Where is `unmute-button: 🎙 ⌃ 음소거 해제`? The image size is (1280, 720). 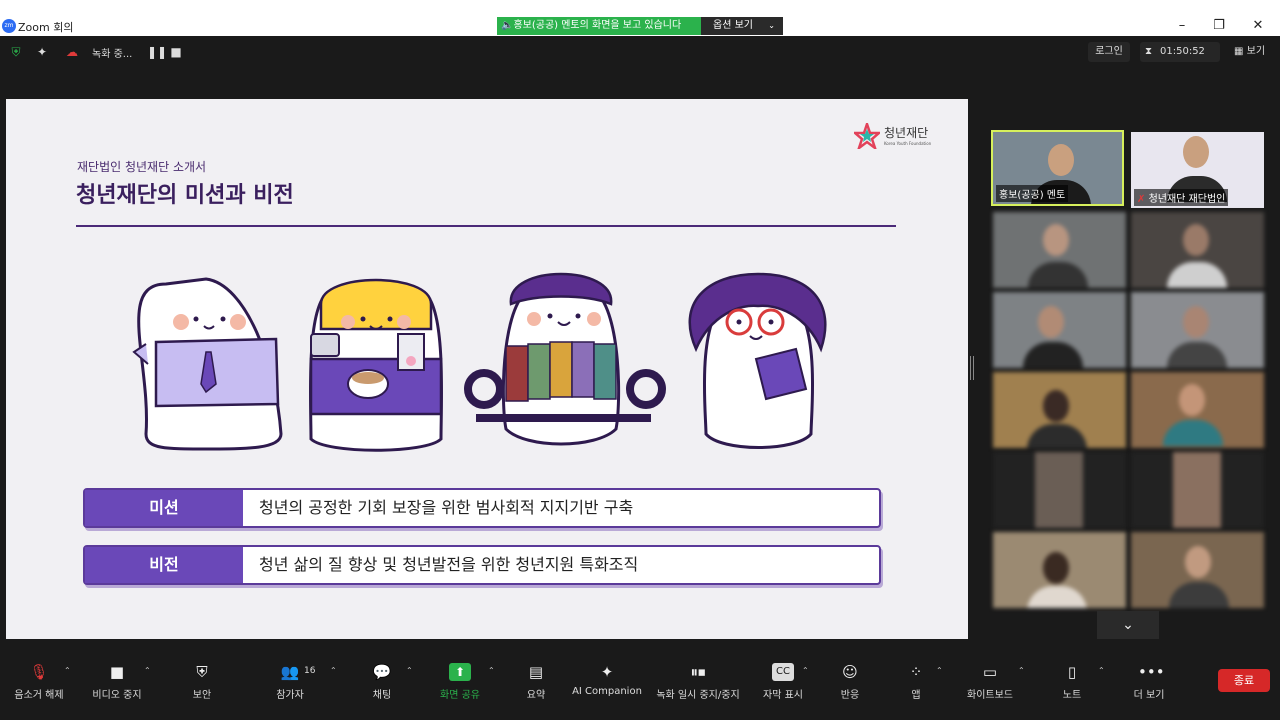
unmute-button: 🎙 ⌃ 음소거 해제 is located at coordinates (39, 682).